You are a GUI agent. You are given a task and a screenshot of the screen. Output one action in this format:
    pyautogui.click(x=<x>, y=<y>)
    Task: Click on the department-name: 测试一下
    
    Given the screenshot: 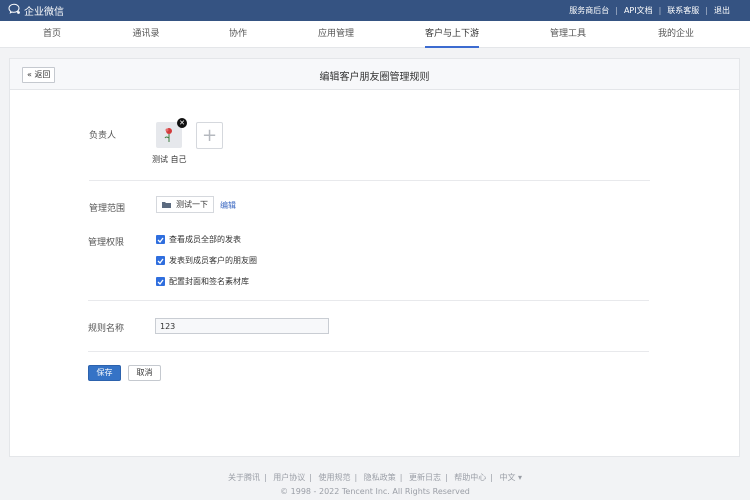 What is the action you would take?
    pyautogui.click(x=192, y=204)
    